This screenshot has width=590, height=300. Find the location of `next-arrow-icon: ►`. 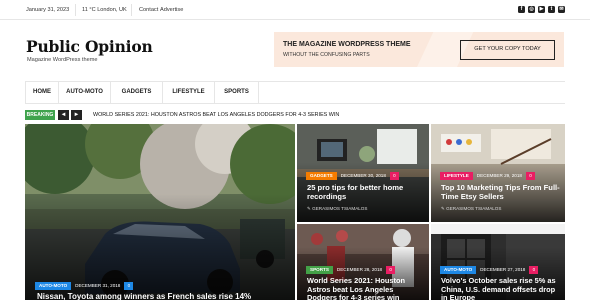

next-arrow-icon: ► is located at coordinates (76, 115).